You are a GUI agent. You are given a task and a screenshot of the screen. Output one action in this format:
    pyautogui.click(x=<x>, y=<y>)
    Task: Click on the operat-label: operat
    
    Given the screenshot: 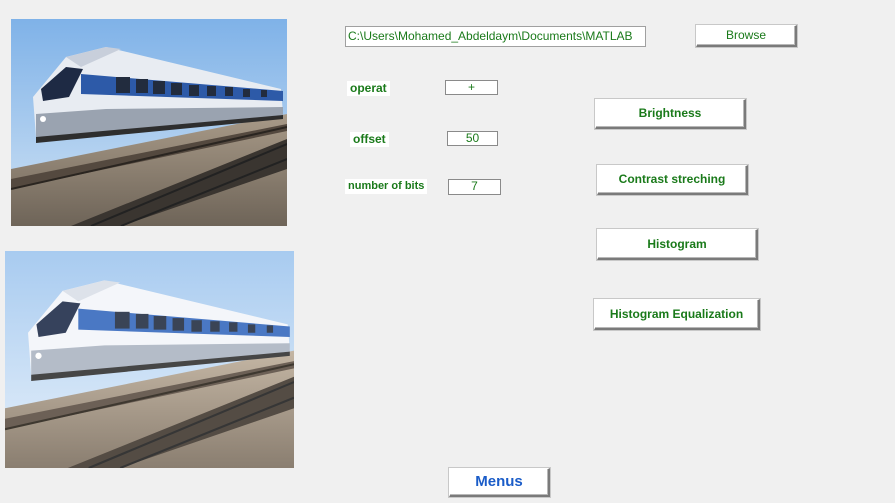 What is the action you would take?
    pyautogui.click(x=368, y=88)
    